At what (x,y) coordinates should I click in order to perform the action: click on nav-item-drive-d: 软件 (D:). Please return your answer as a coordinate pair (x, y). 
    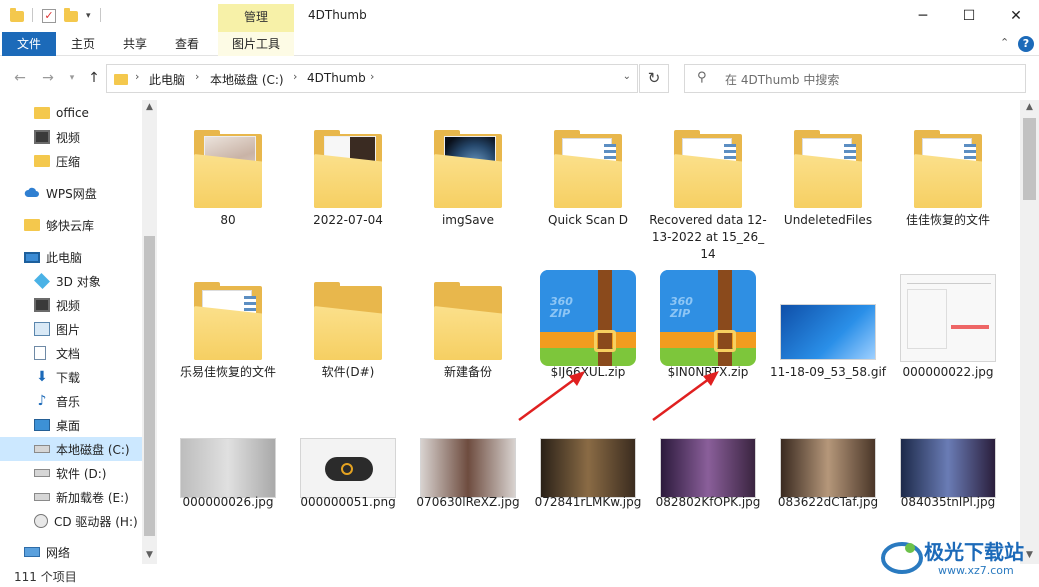
    Looking at the image, I should click on (71, 473).